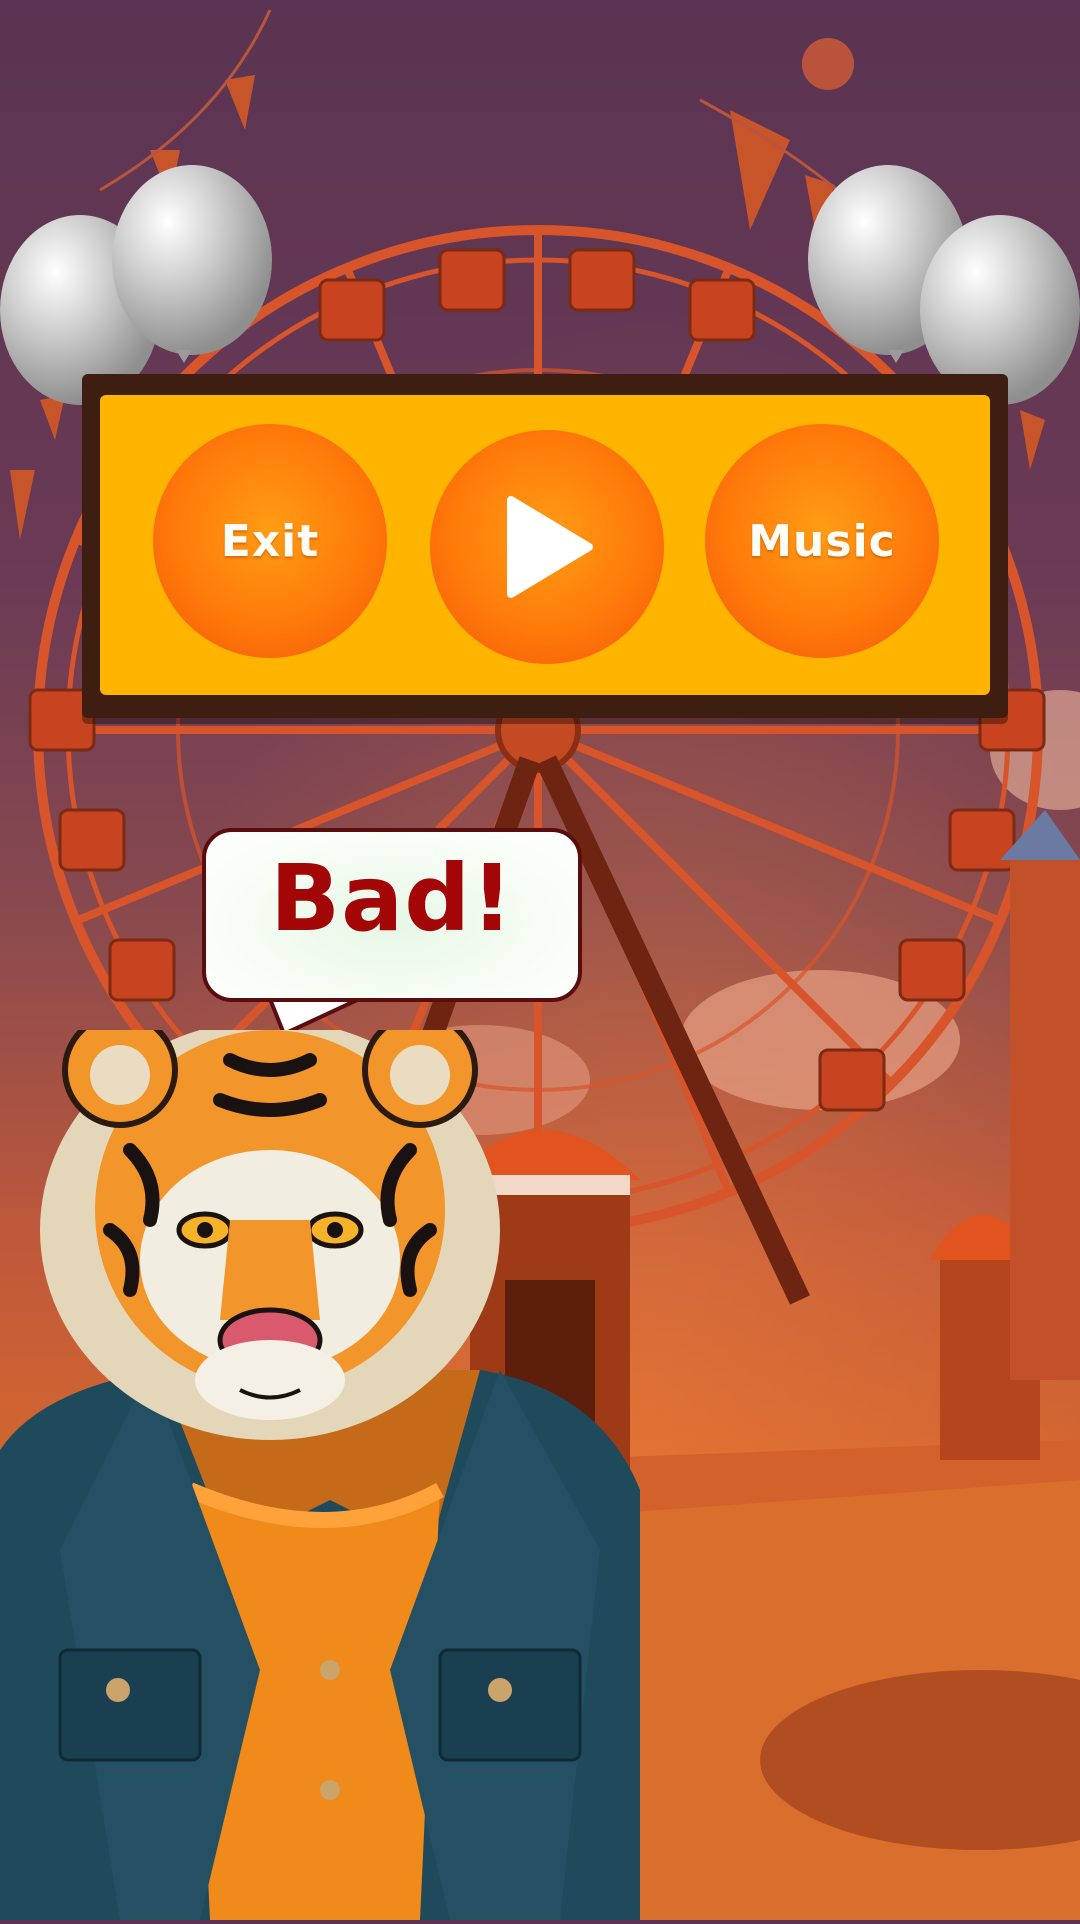 The image size is (1080, 1924). I want to click on music-button-label: Music, so click(822, 541).